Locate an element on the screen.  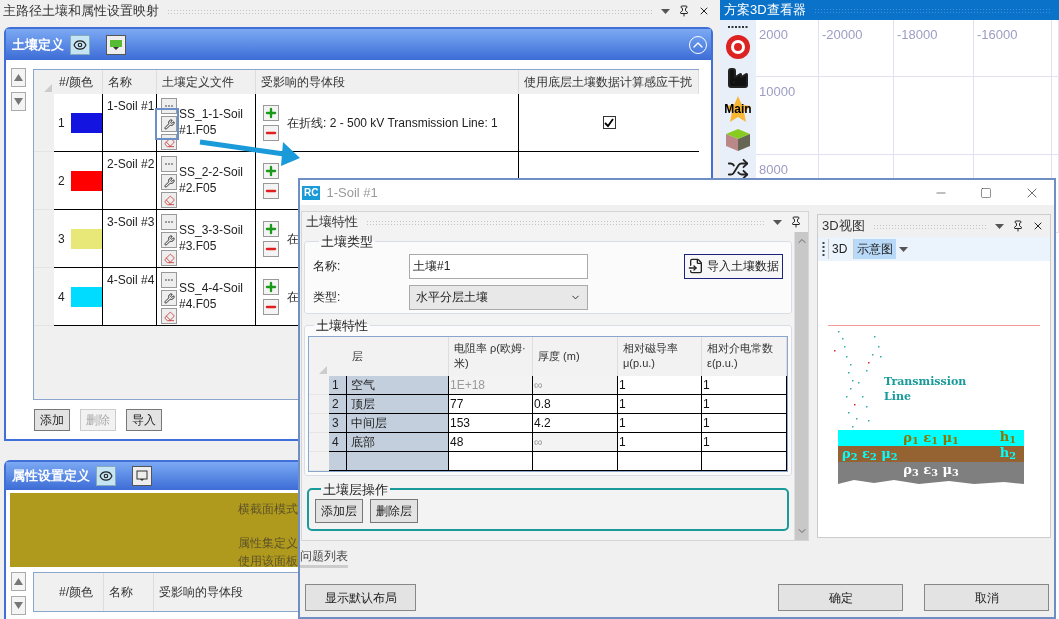
action-button: 添加 is located at coordinates (52, 420).